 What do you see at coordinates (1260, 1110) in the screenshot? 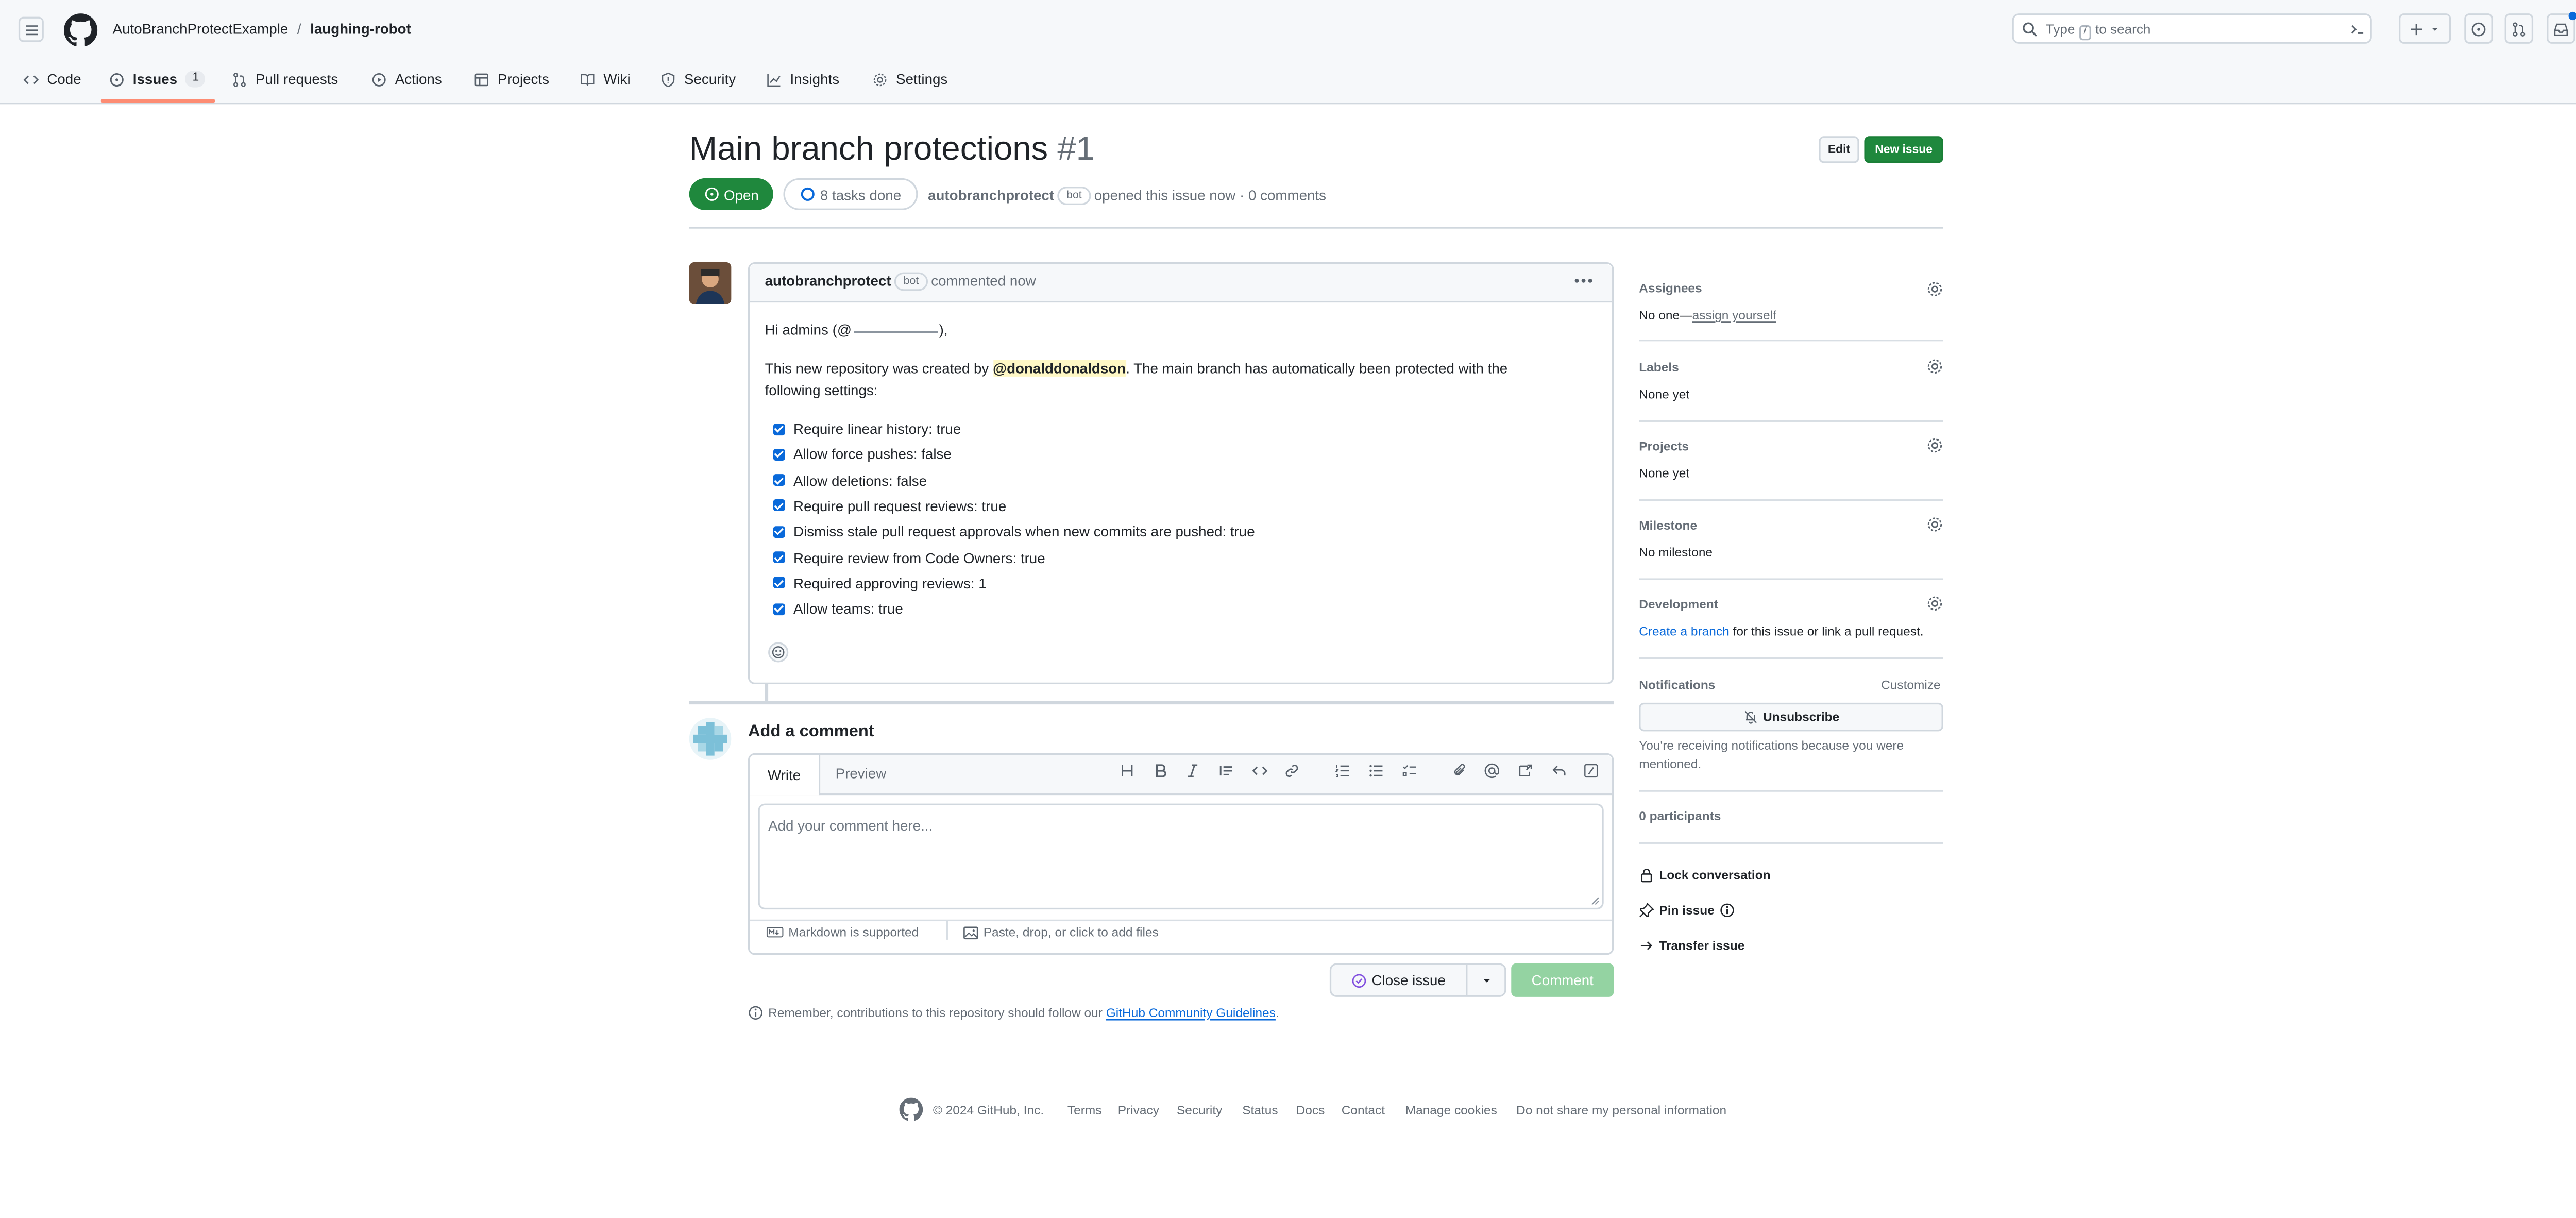
I see `footer-link-status: Status` at bounding box center [1260, 1110].